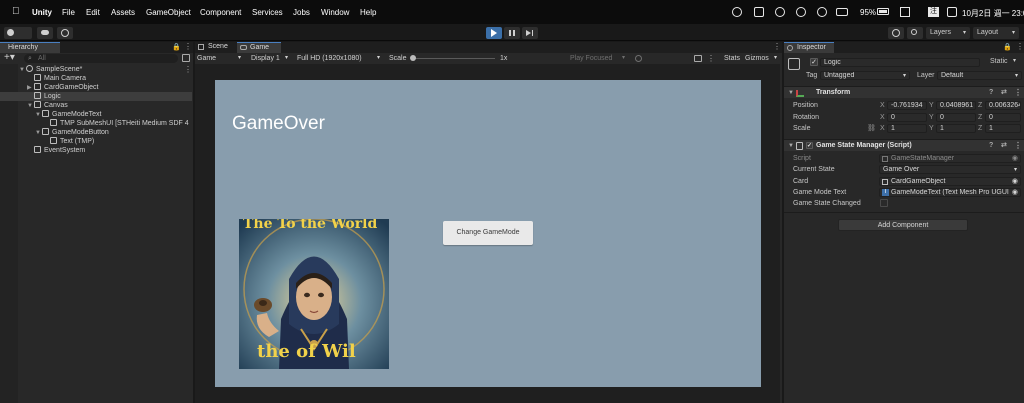  What do you see at coordinates (93, 12) in the screenshot?
I see `menu-edit: Edit` at bounding box center [93, 12].